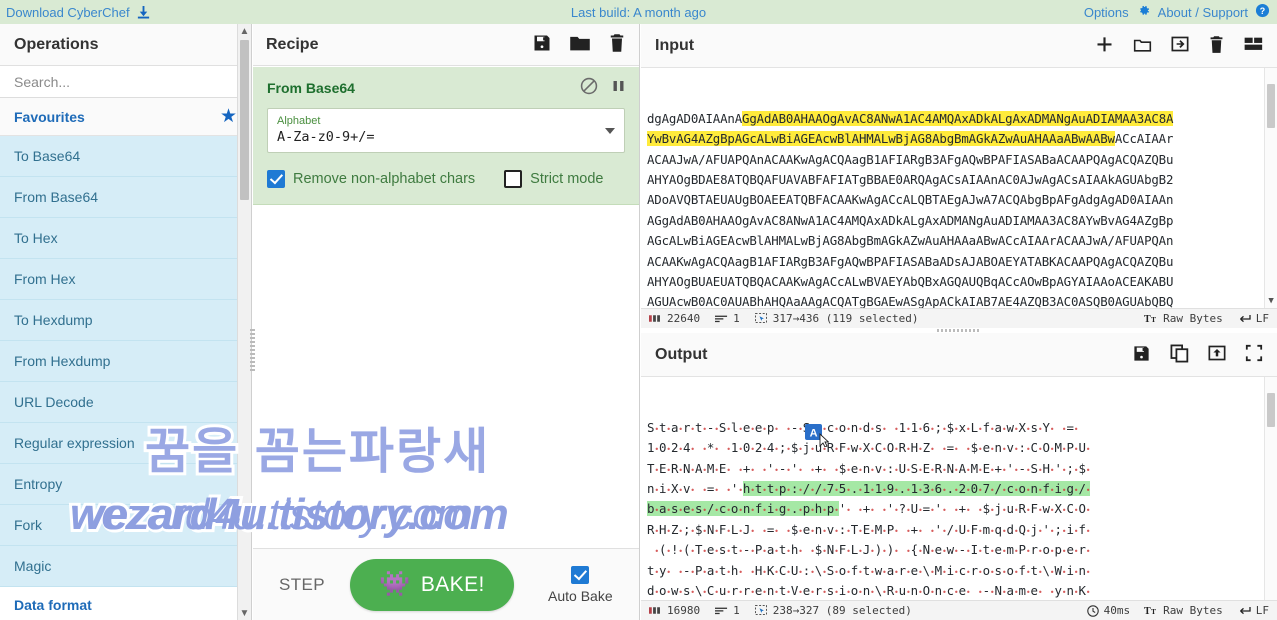 The height and width of the screenshot is (620, 1277). What do you see at coordinates (814, 434) in the screenshot?
I see `svg-text: A` at bounding box center [814, 434].